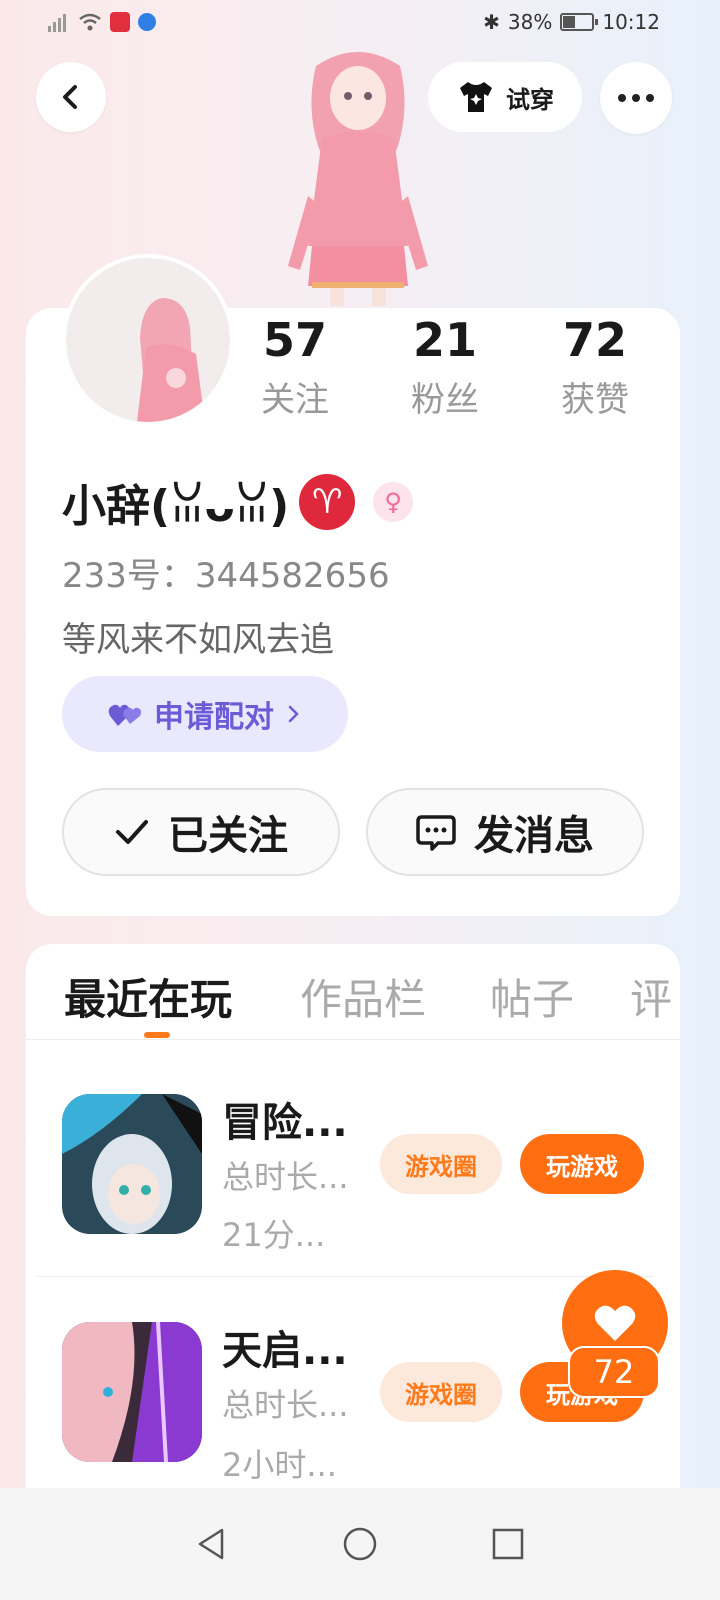 The width and height of the screenshot is (720, 1600). Describe the element at coordinates (294, 340) in the screenshot. I see `stat-value: 57` at that location.